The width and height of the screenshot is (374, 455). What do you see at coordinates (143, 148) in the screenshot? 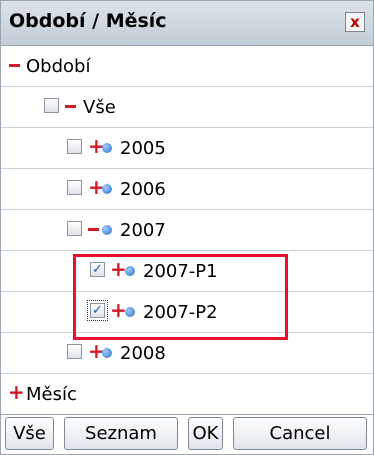
I see `tree-label-2005: 2005` at bounding box center [143, 148].